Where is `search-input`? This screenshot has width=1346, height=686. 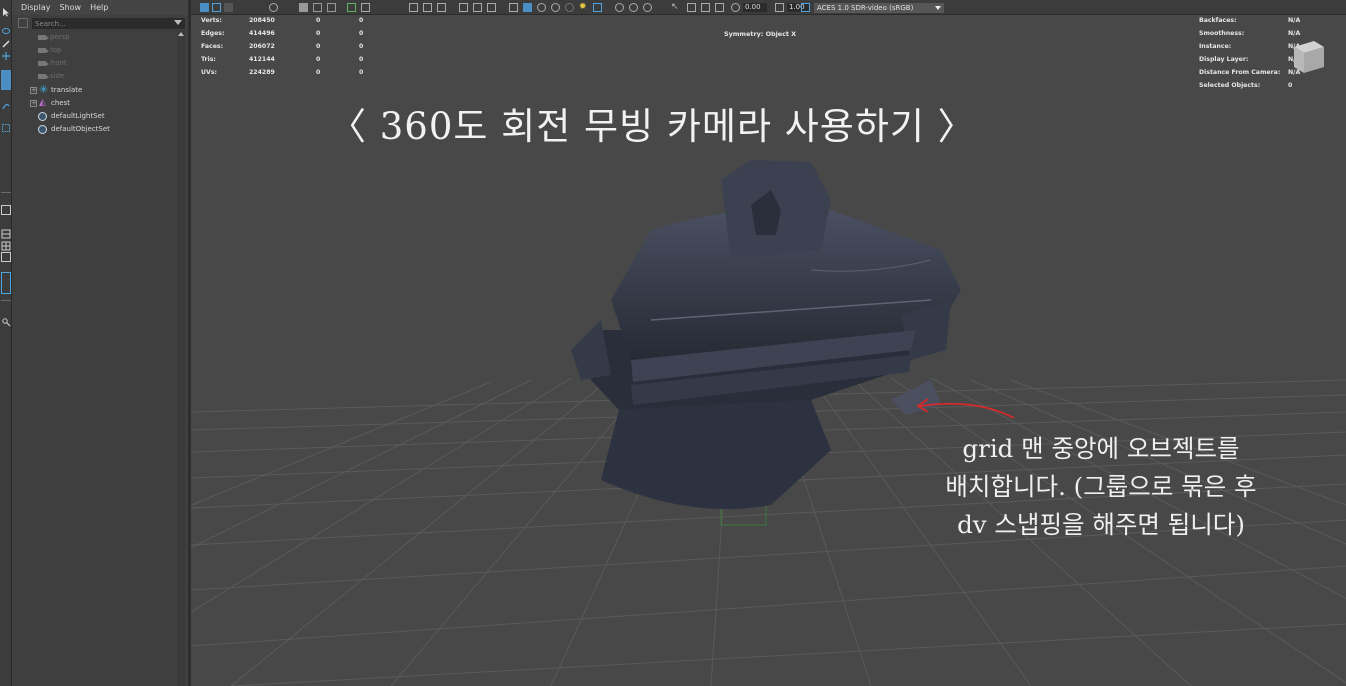
search-input is located at coordinates (100, 23).